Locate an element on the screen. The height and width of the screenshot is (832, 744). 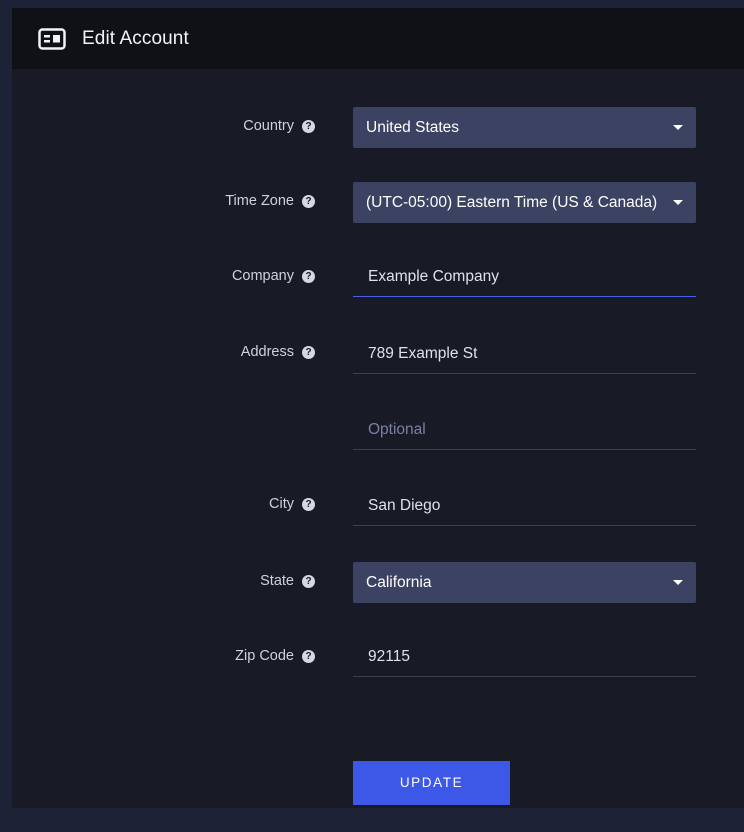
company-label: Company is located at coordinates (262, 276).